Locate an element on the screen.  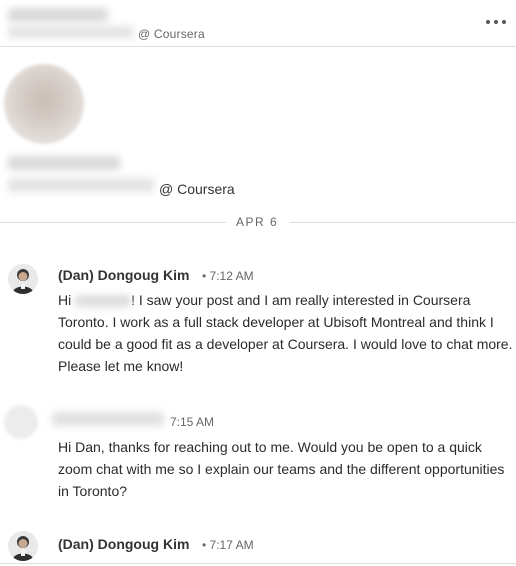
profile-avatar is located at coordinates (44, 104).